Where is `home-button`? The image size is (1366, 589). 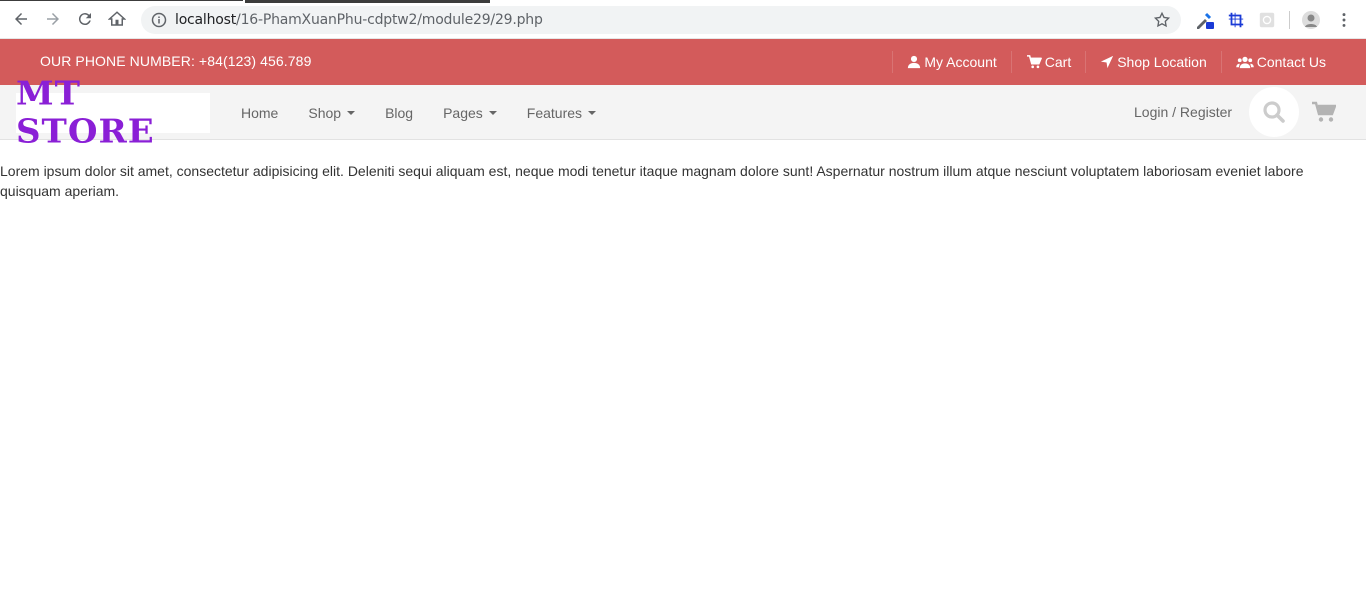 home-button is located at coordinates (117, 19).